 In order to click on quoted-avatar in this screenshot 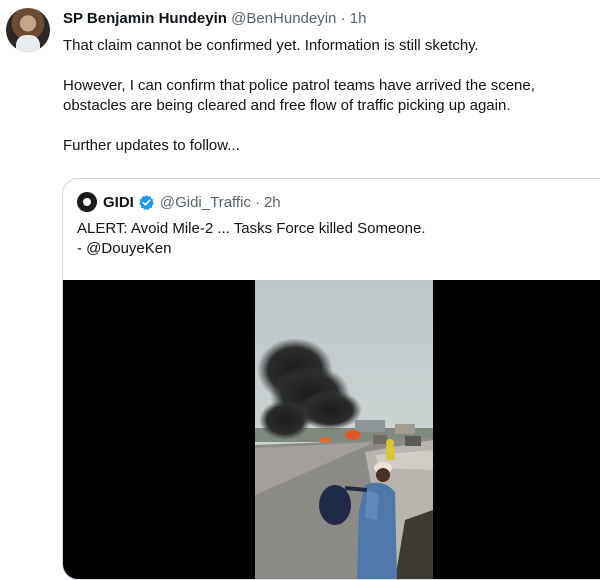, I will do `click(87, 202)`.